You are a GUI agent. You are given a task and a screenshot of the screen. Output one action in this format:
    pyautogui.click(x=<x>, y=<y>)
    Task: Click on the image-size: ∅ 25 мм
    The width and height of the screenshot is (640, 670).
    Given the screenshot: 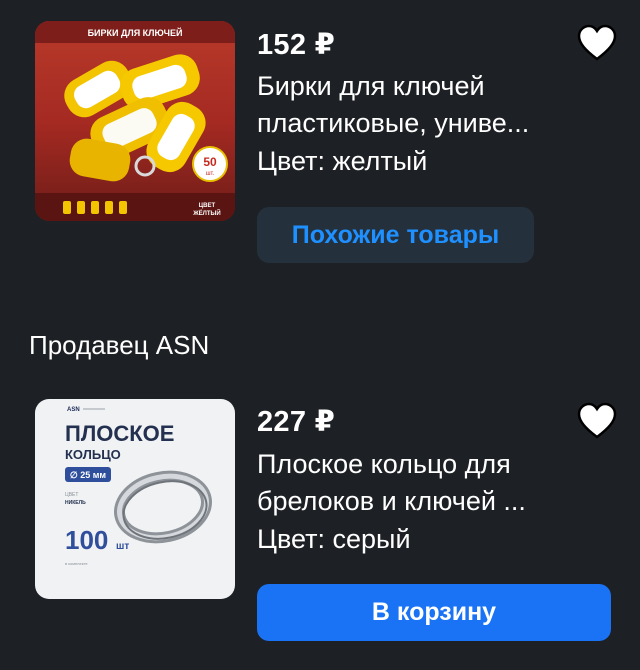 What is the action you would take?
    pyautogui.click(x=88, y=475)
    